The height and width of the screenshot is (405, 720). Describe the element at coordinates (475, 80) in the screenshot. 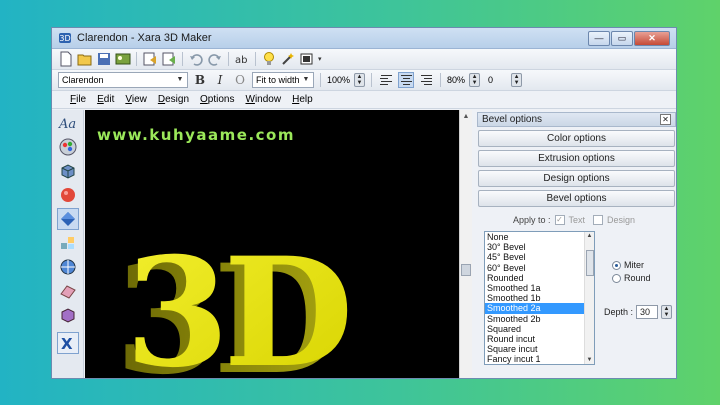

I see `line-spacing-spinner: ▲ ▼` at that location.